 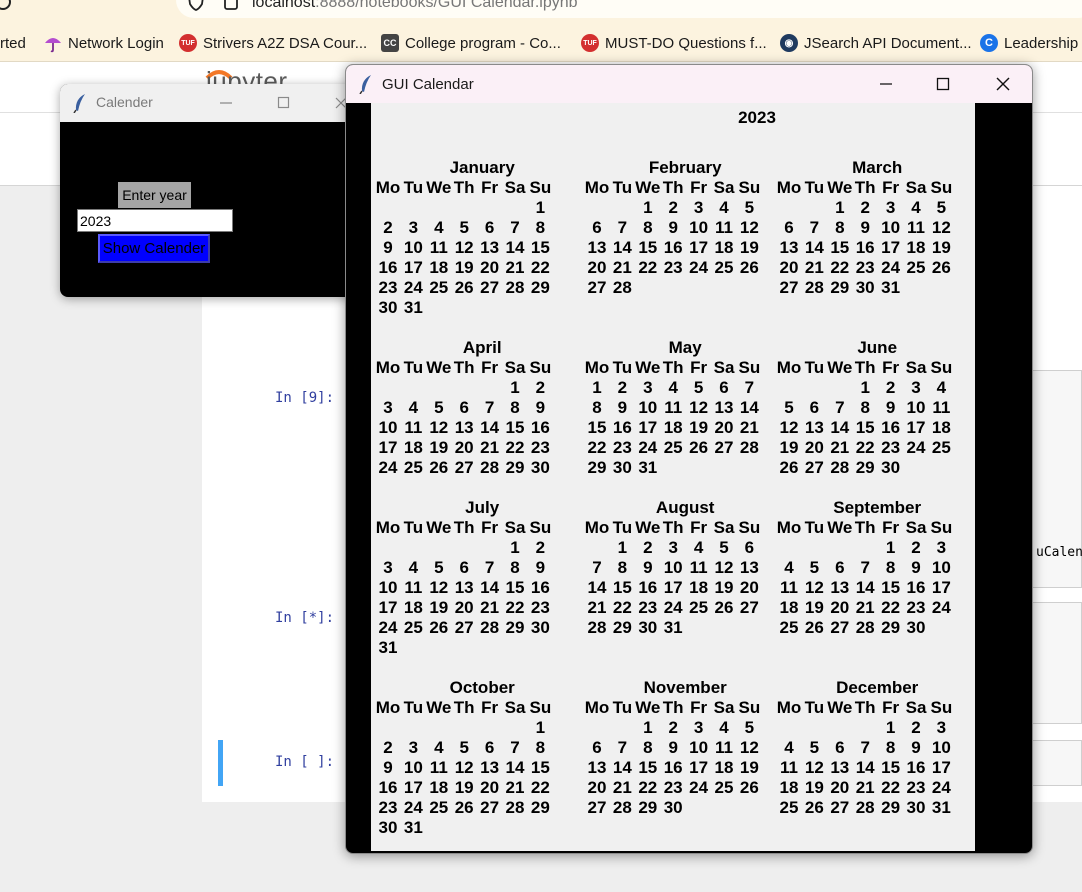 What do you see at coordinates (648, 467) in the screenshot?
I see `day-cell: 31` at bounding box center [648, 467].